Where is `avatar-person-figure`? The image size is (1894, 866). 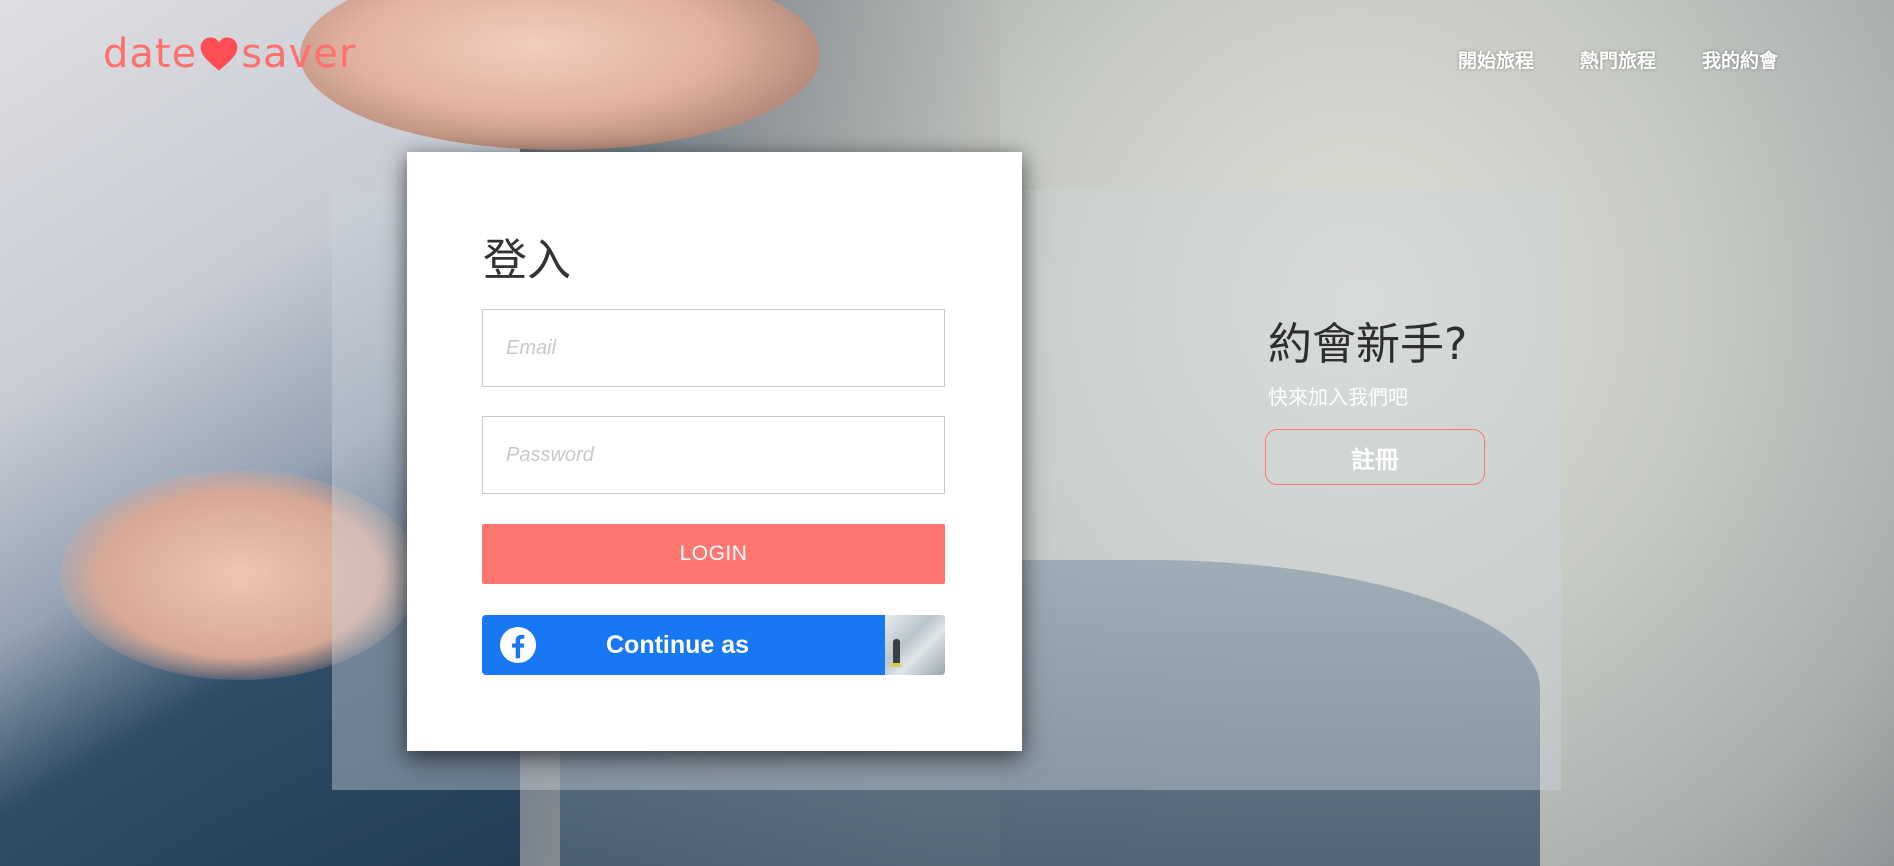 avatar-person-figure is located at coordinates (896, 652).